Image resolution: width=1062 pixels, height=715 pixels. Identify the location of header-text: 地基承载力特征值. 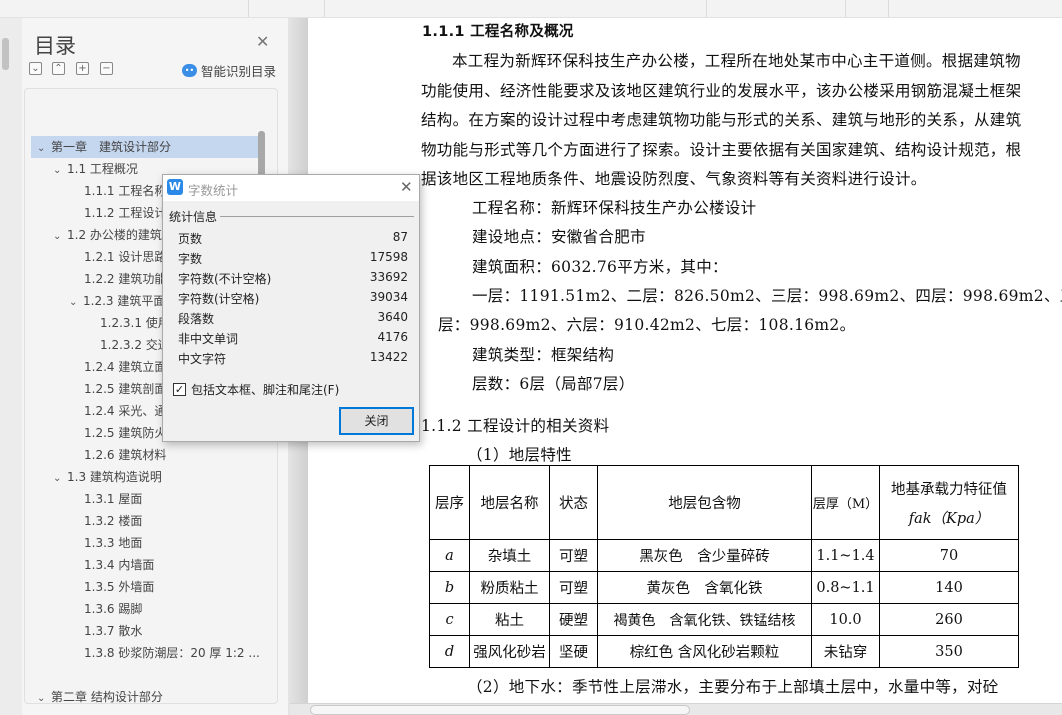
(949, 489).